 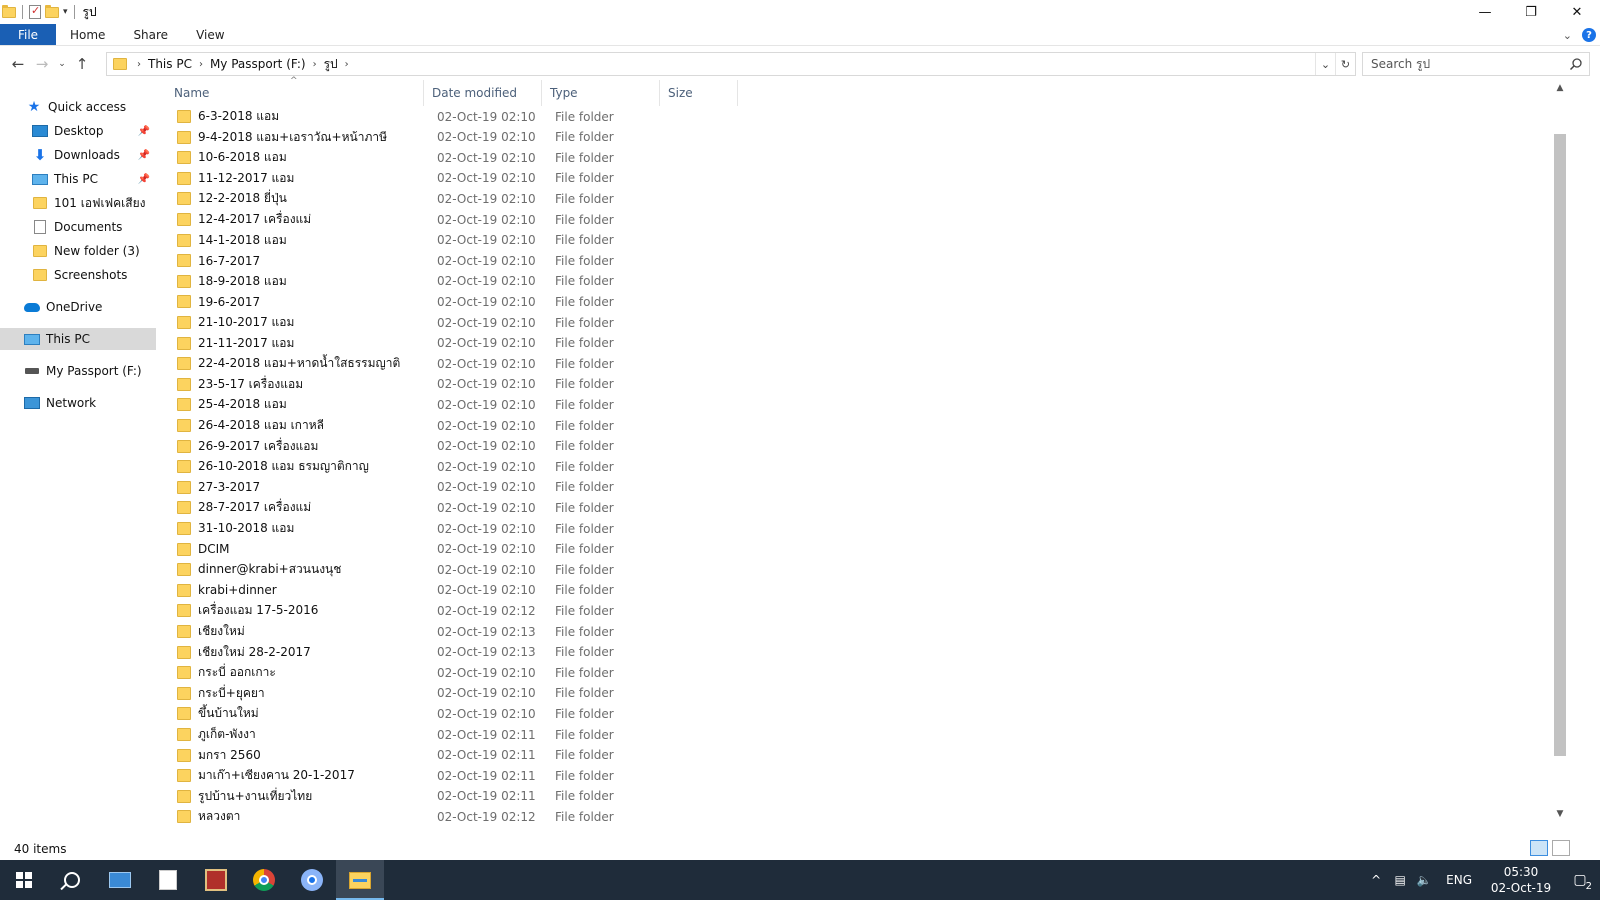 I want to click on sidebar-item-my-passport: My Passport (F:), so click(x=78, y=371).